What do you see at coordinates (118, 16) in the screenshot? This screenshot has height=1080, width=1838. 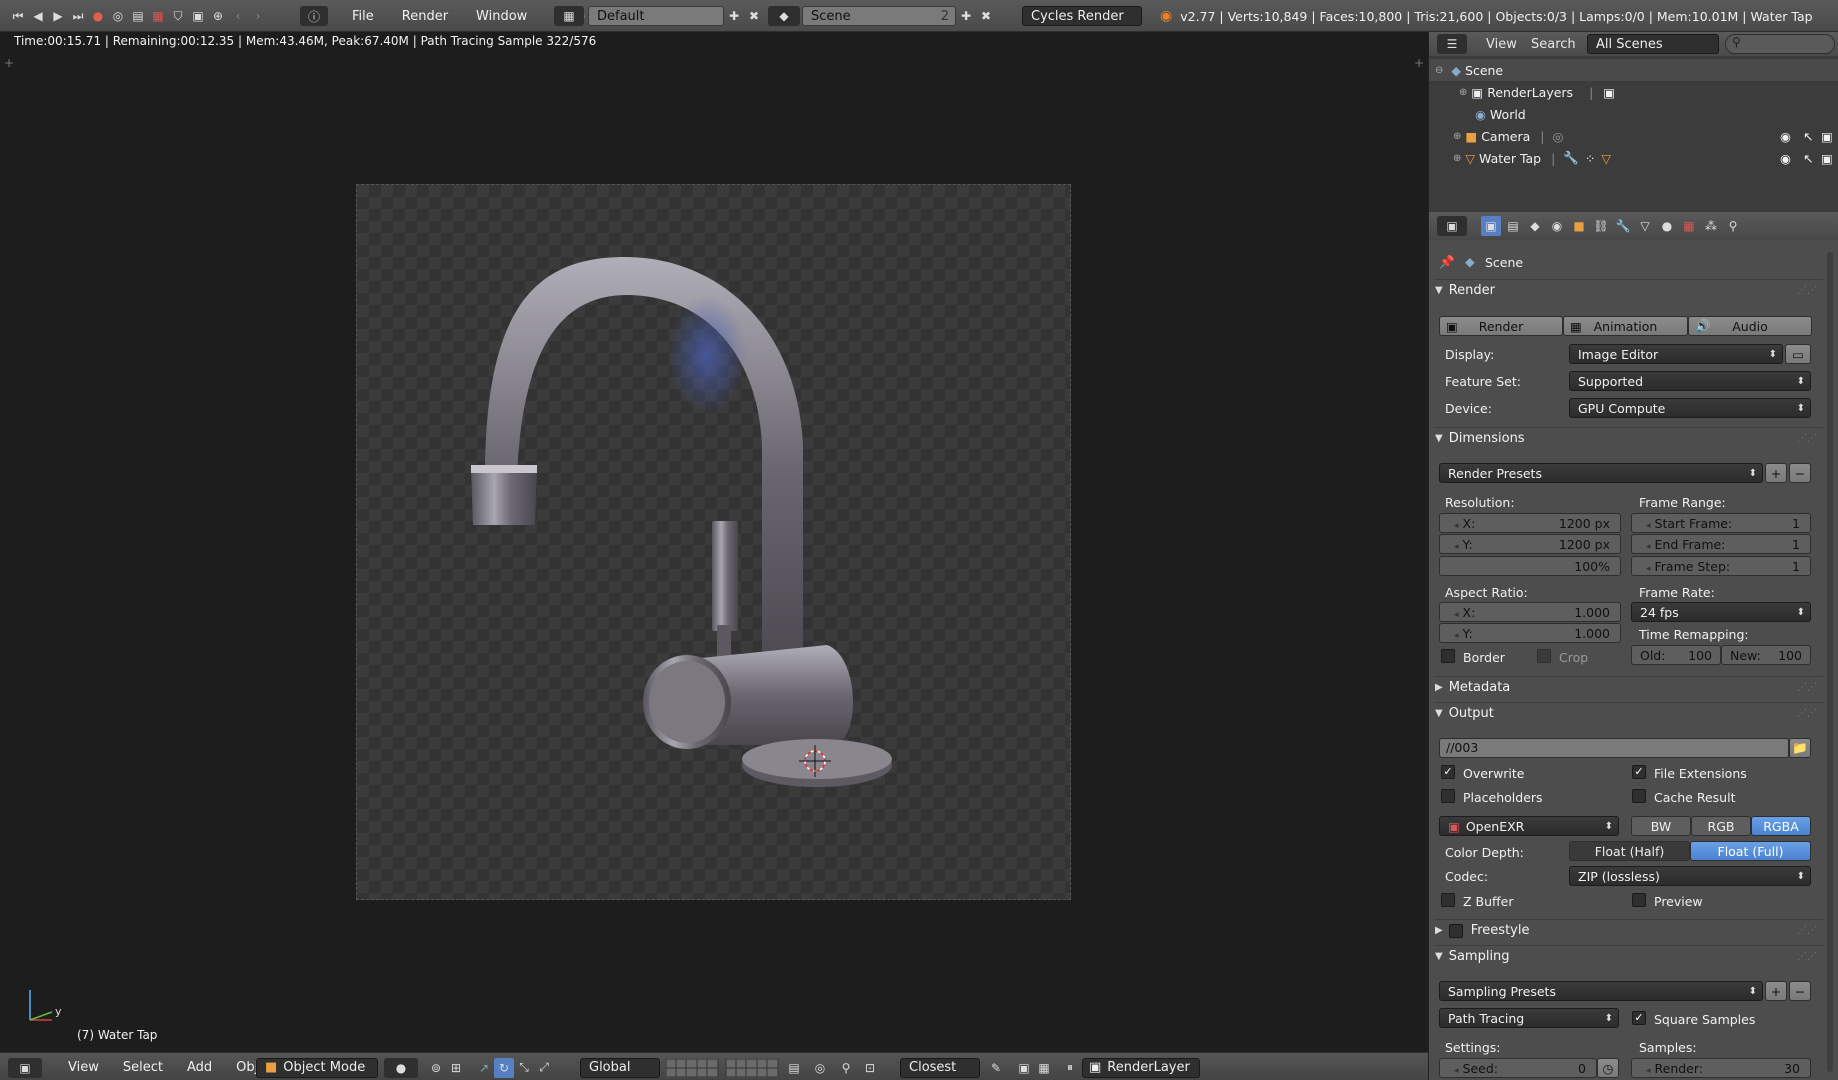 I see `keyframe-icon: ◎` at bounding box center [118, 16].